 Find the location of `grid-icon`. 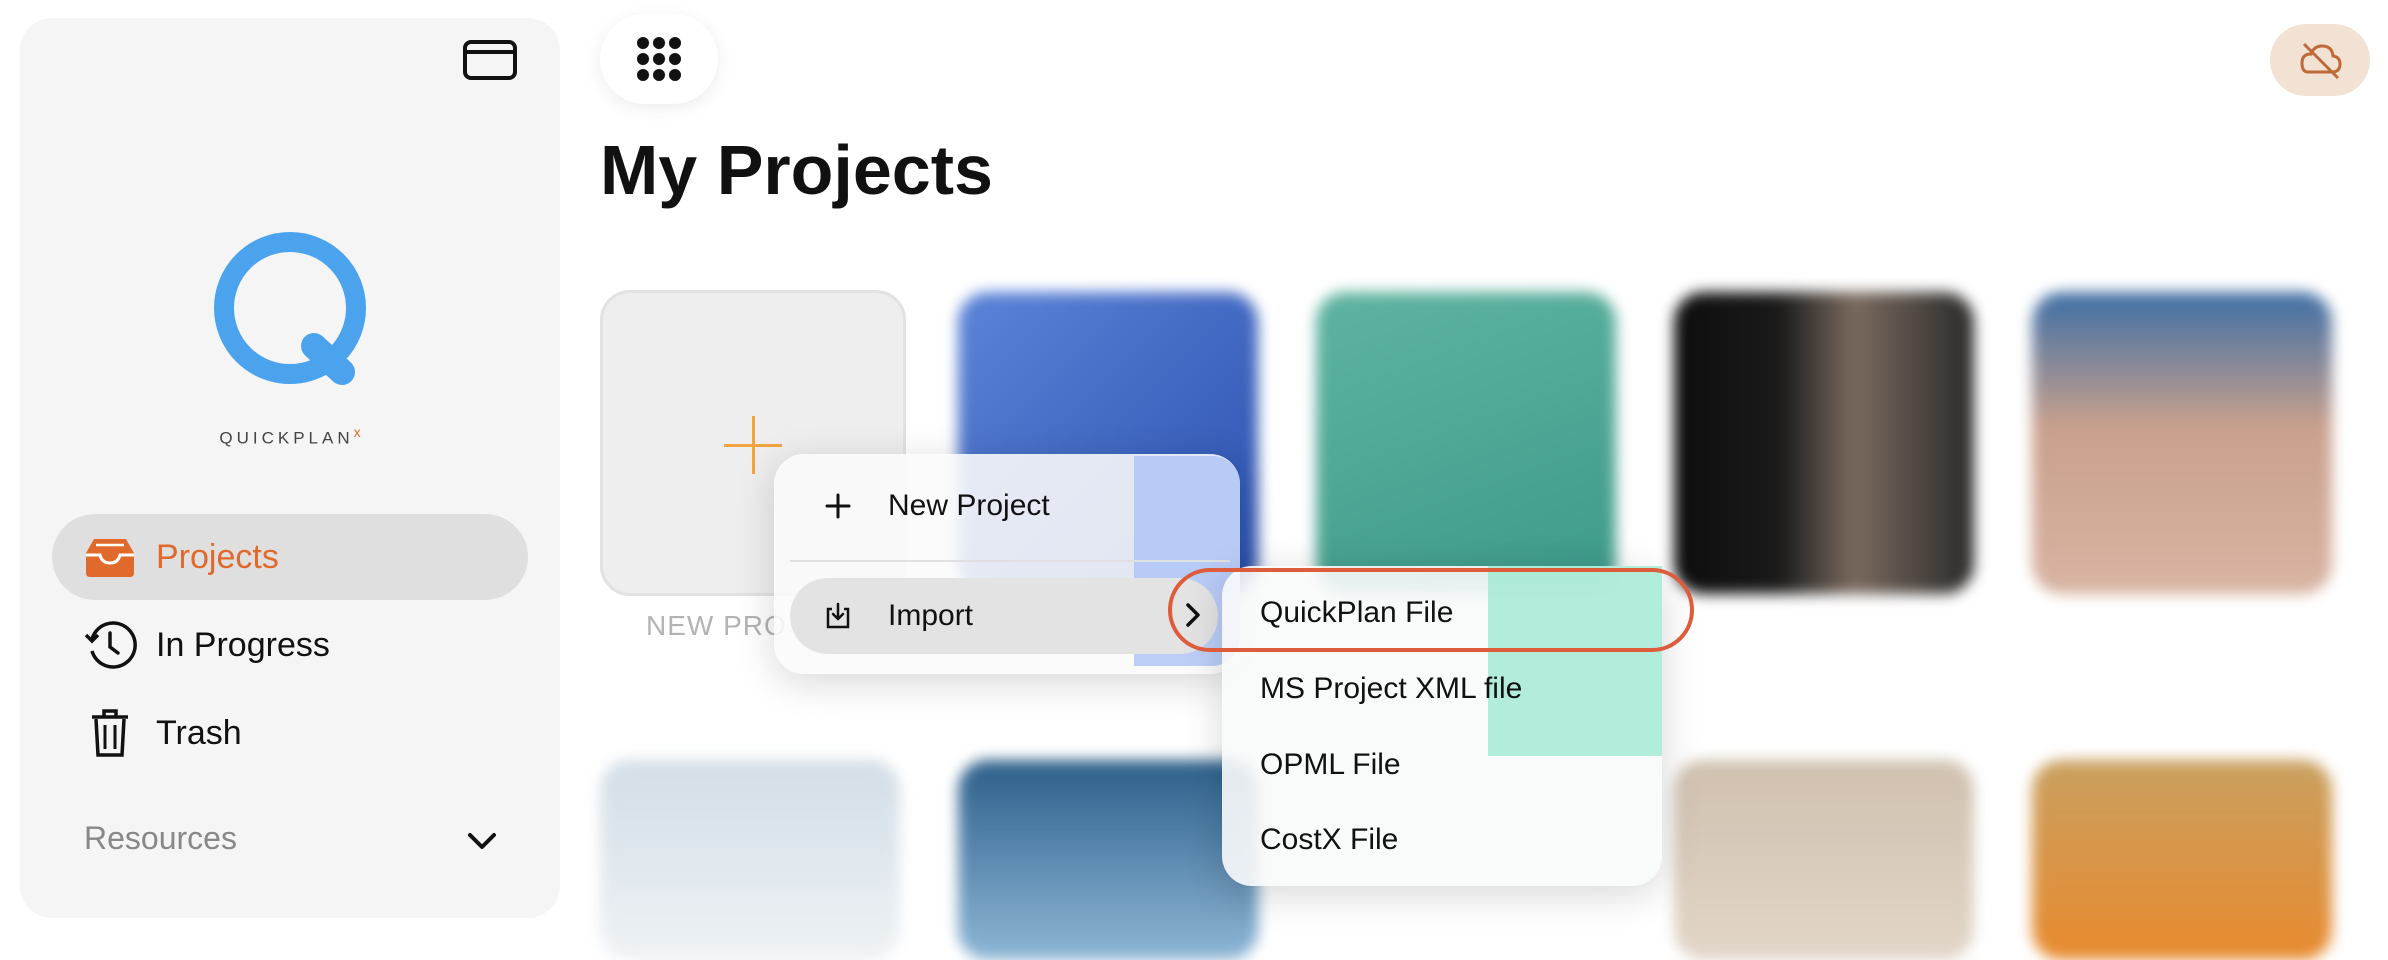

grid-icon is located at coordinates (659, 59).